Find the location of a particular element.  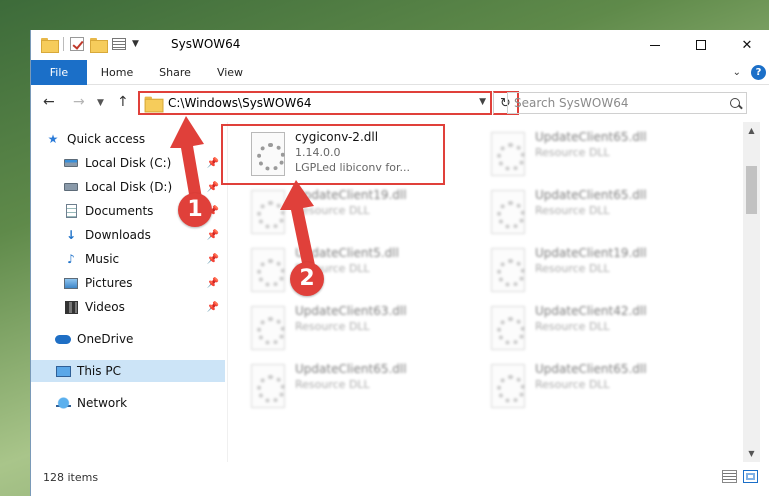

scroll-down-icon: ▼ is located at coordinates (751, 453).